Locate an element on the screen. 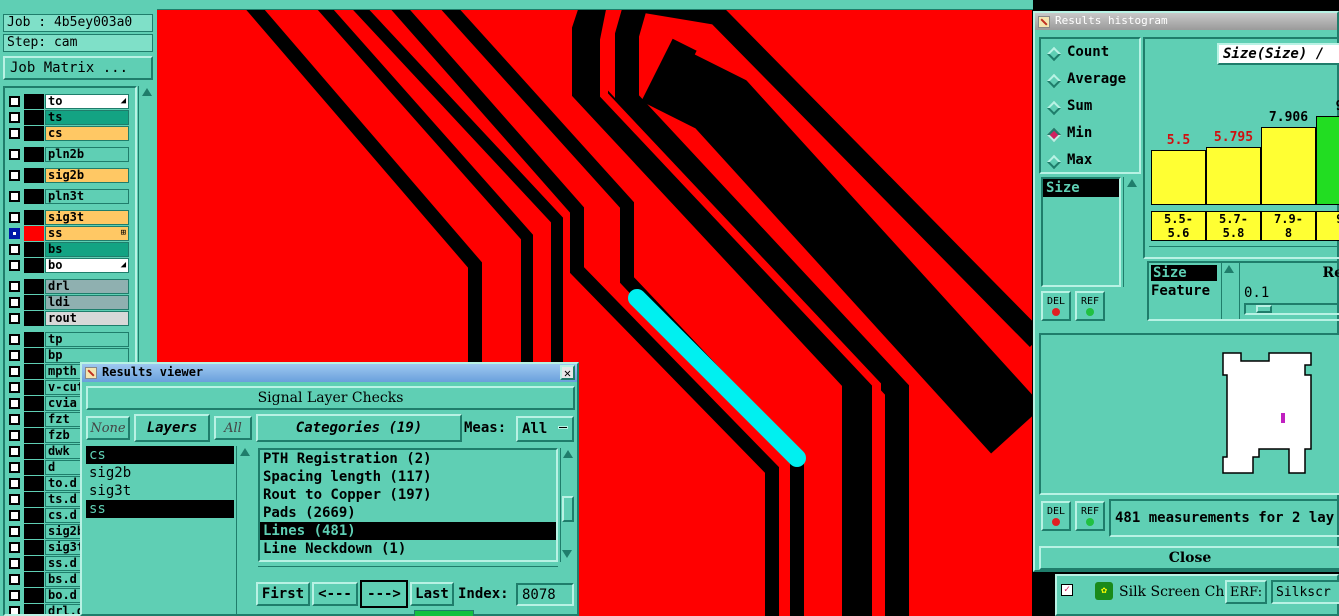 The height and width of the screenshot is (616, 1339). layer-row: sig2b is located at coordinates (68, 175).